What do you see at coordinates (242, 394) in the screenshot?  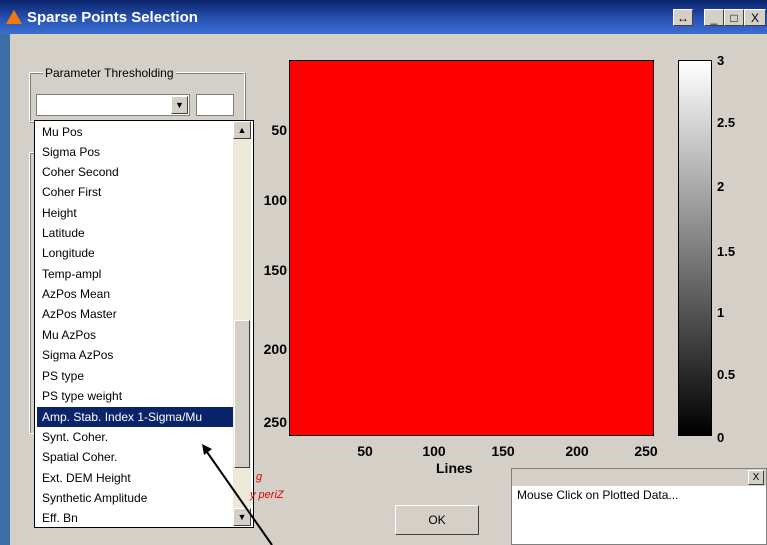 I see `scrollbar-thumb` at bounding box center [242, 394].